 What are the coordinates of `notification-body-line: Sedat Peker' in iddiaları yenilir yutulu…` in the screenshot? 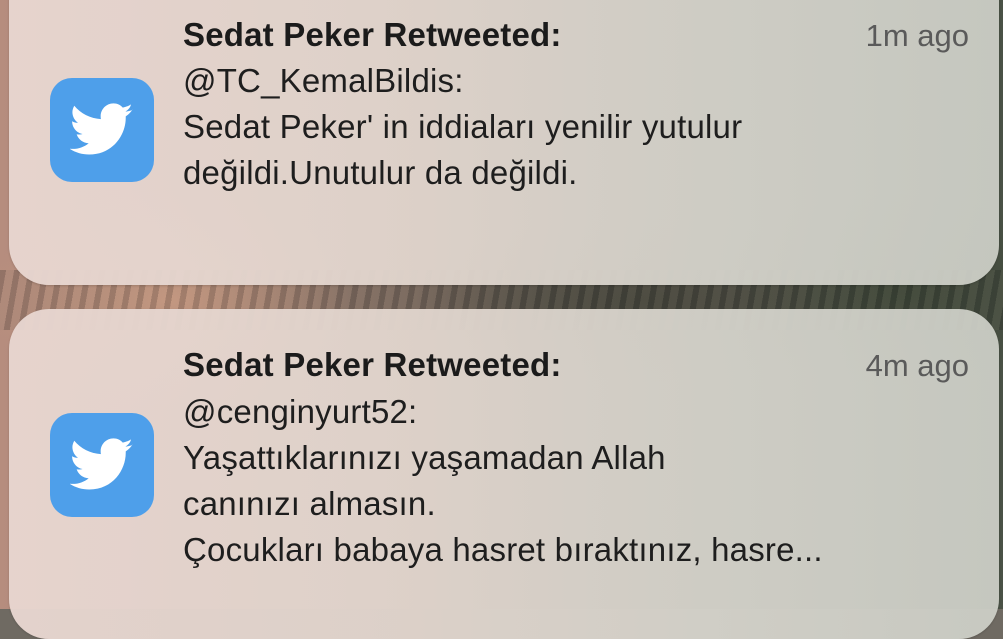 It's located at (463, 126).